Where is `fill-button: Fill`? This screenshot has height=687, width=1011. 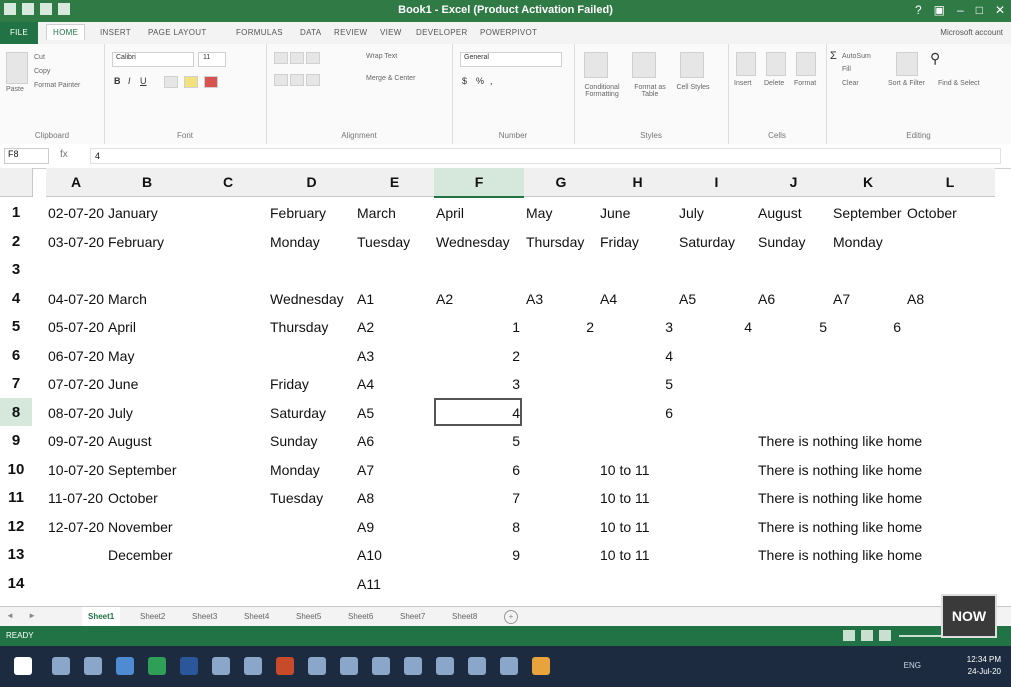 fill-button: Fill is located at coordinates (846, 69).